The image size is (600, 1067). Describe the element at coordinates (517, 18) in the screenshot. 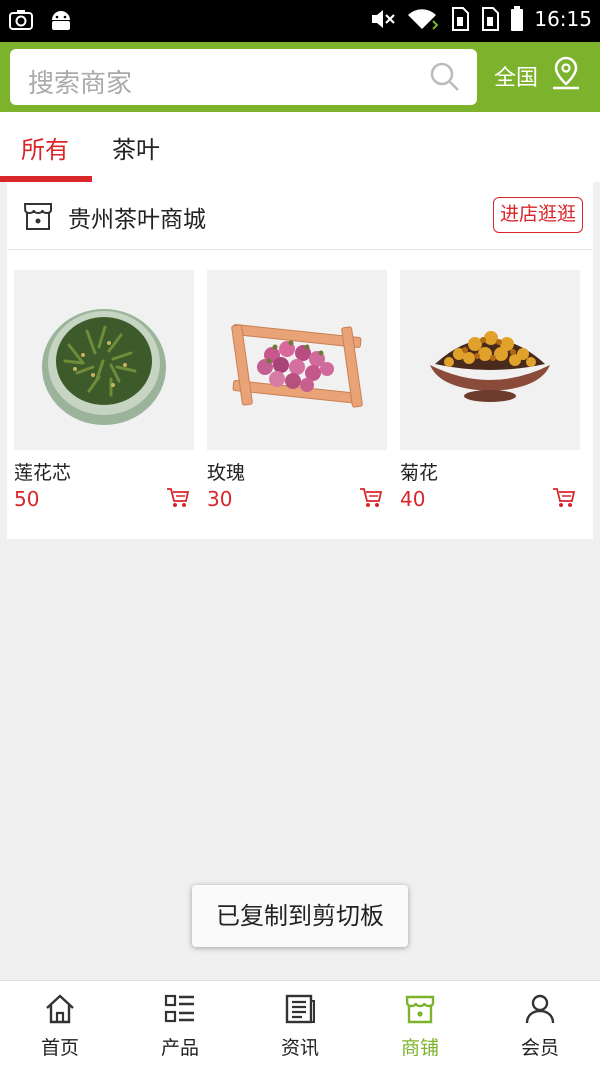

I see `battery-icon` at that location.